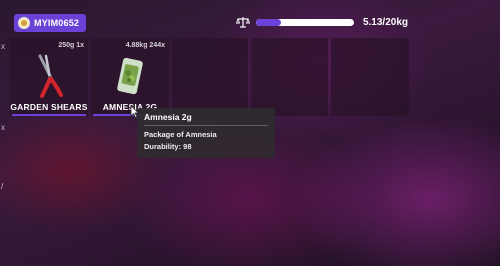 The image size is (500, 266). Describe the element at coordinates (57, 23) in the screenshot. I see `player-id-label: MYIM0652` at that location.